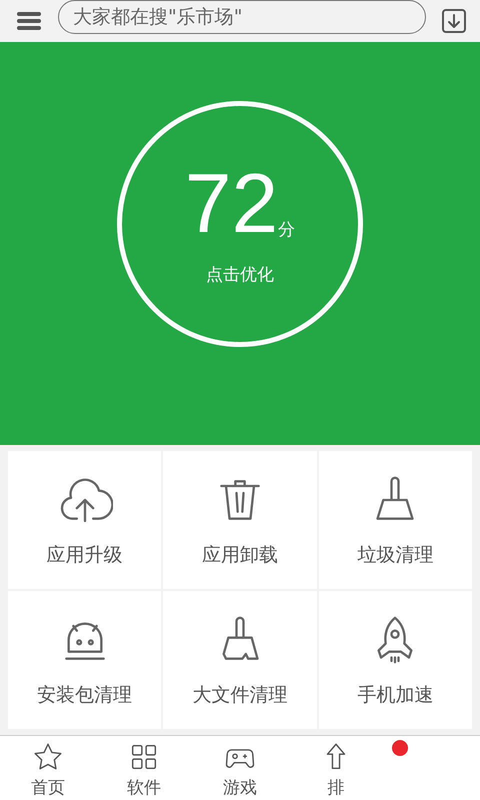 The height and width of the screenshot is (800, 480). Describe the element at coordinates (231, 203) in the screenshot. I see `score-value: 72` at that location.